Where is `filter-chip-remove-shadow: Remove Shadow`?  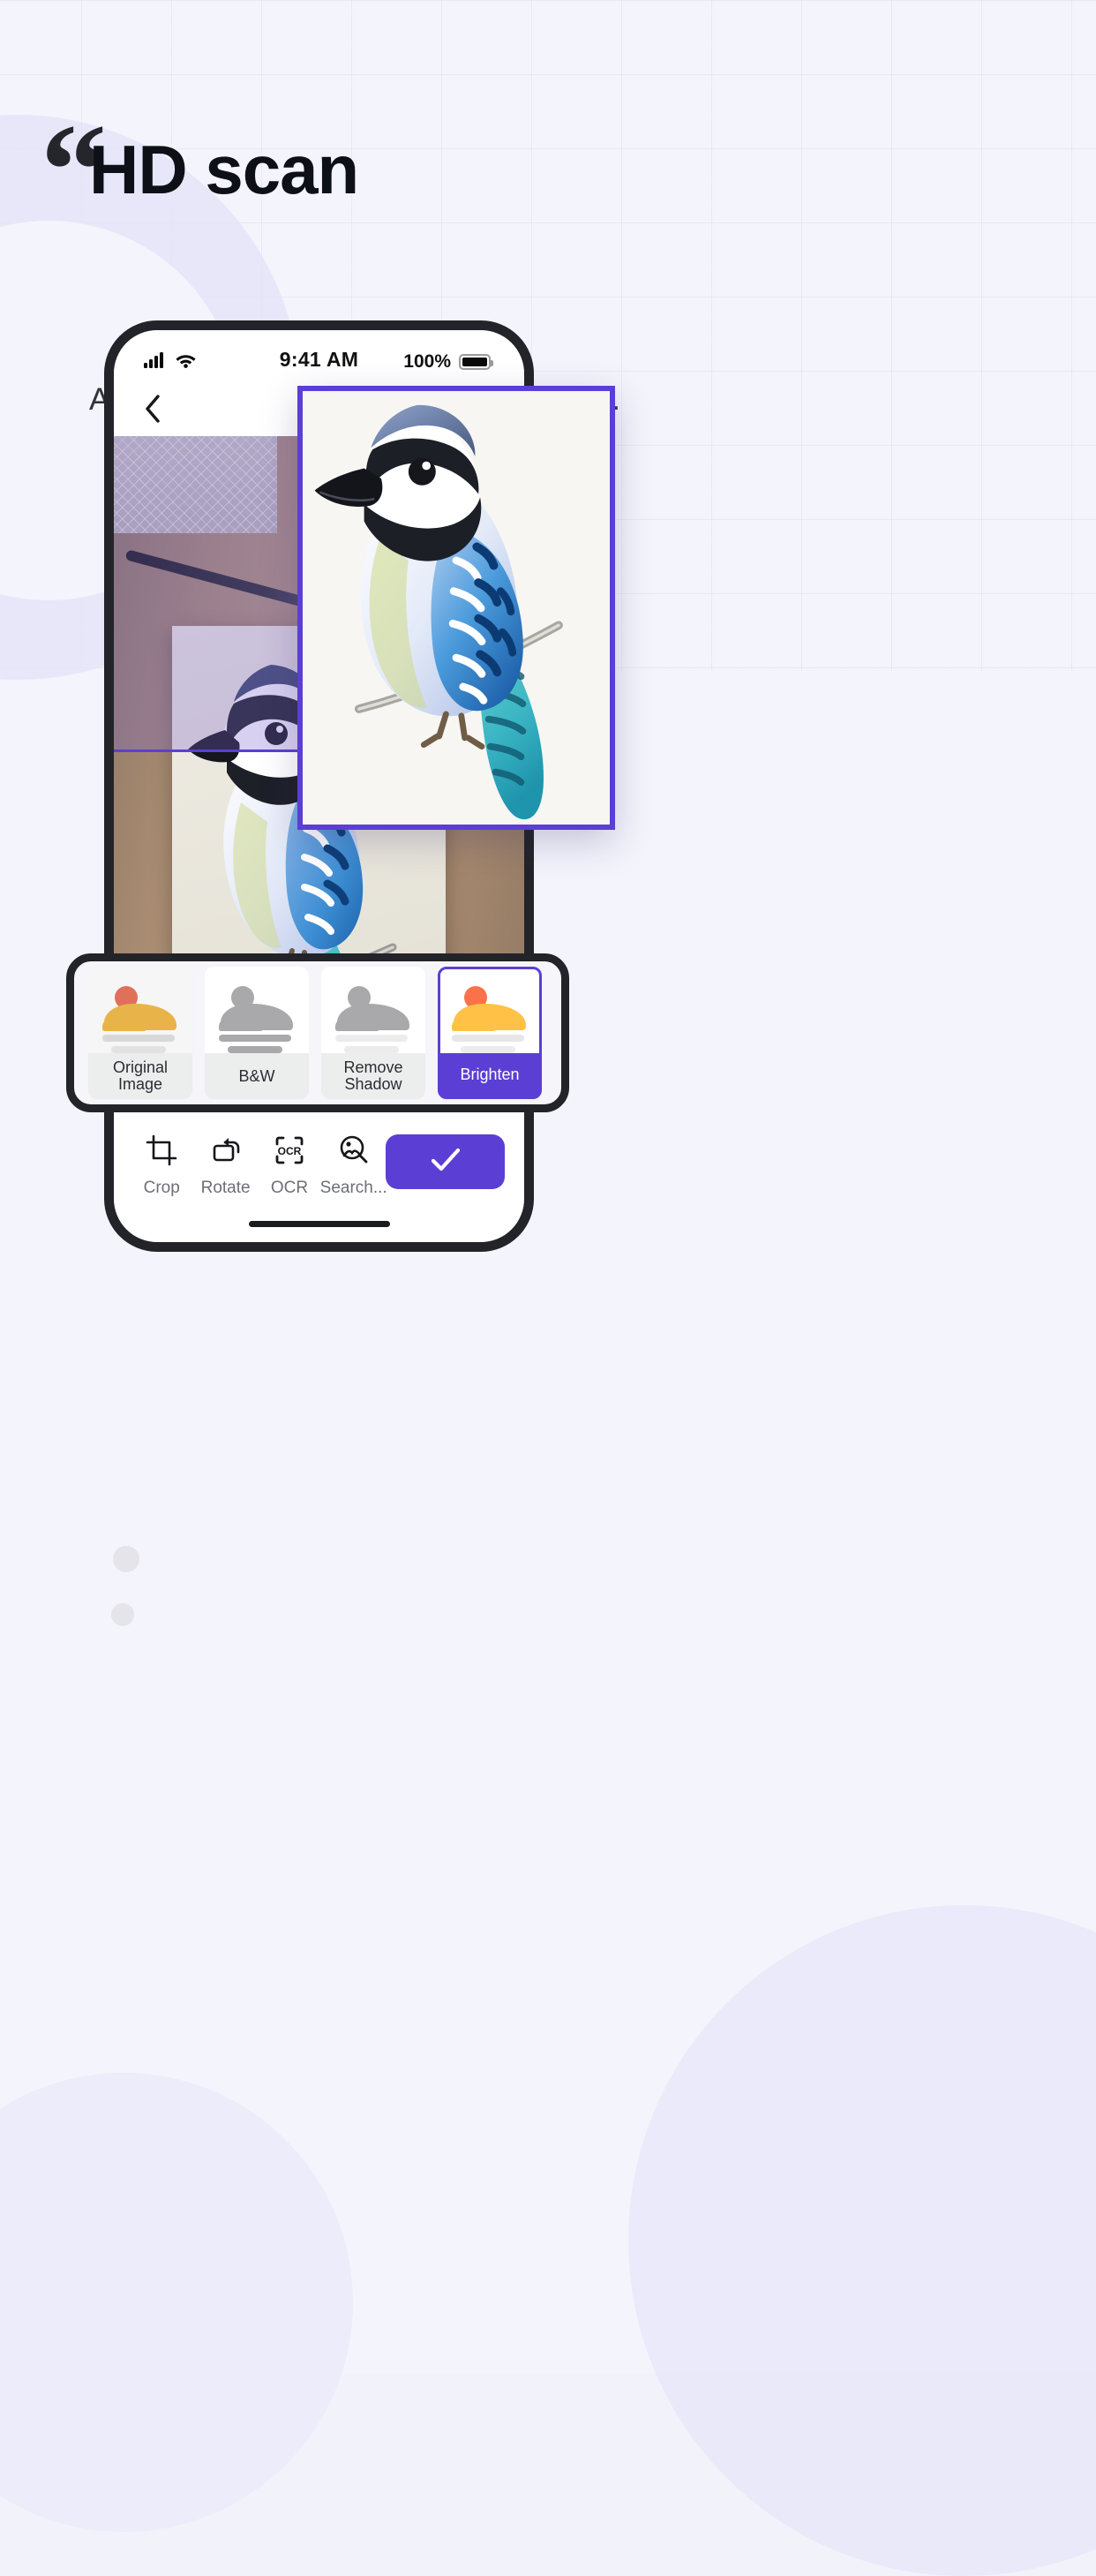
filter-chip-remove-shadow: Remove Shadow is located at coordinates (373, 1033).